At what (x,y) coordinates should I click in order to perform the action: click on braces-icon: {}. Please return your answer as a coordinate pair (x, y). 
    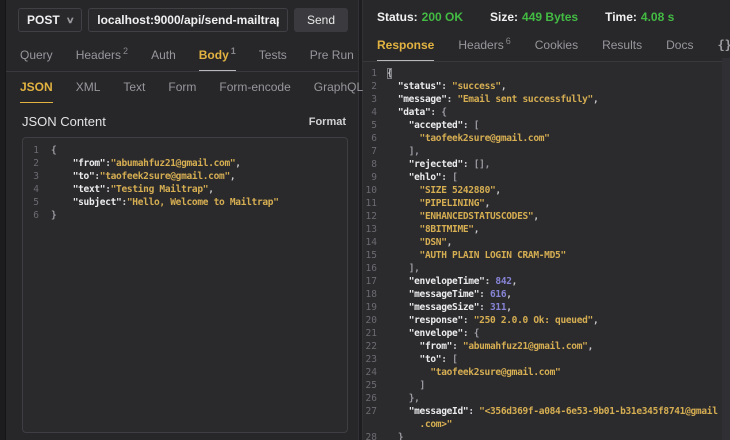
    Looking at the image, I should click on (723, 45).